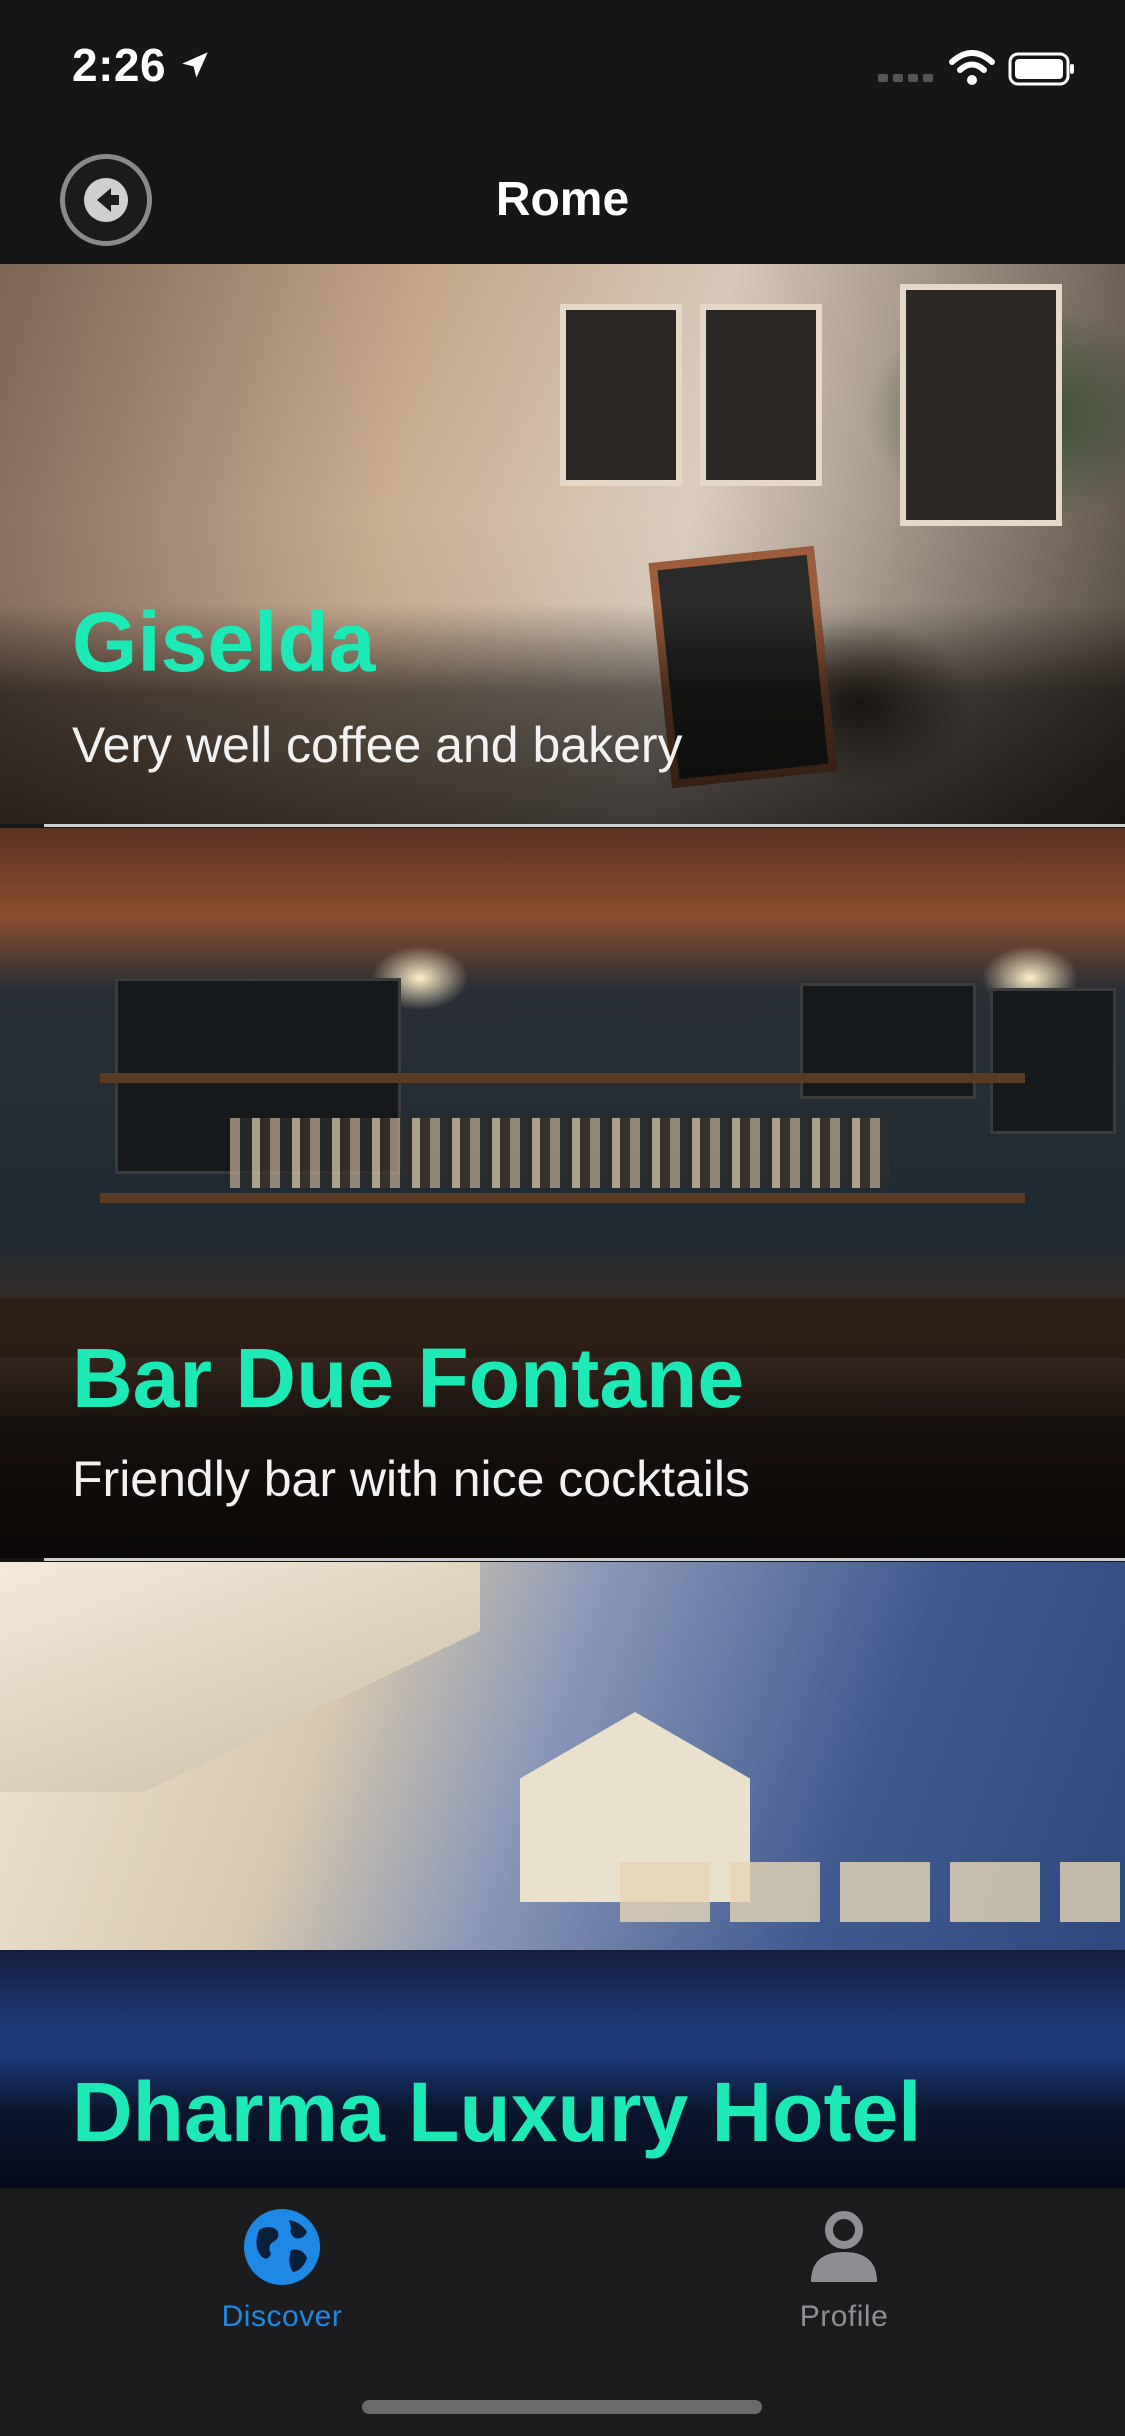 This screenshot has width=1125, height=2436. Describe the element at coordinates (562, 66) in the screenshot. I see `status-bar: 2:26` at that location.